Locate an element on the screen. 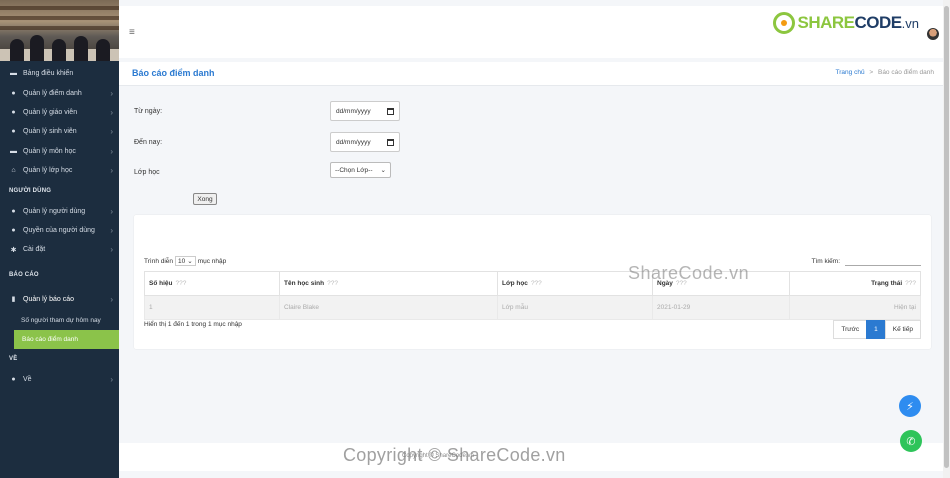 The height and width of the screenshot is (478, 950). phone-icon: ✆ is located at coordinates (911, 441).